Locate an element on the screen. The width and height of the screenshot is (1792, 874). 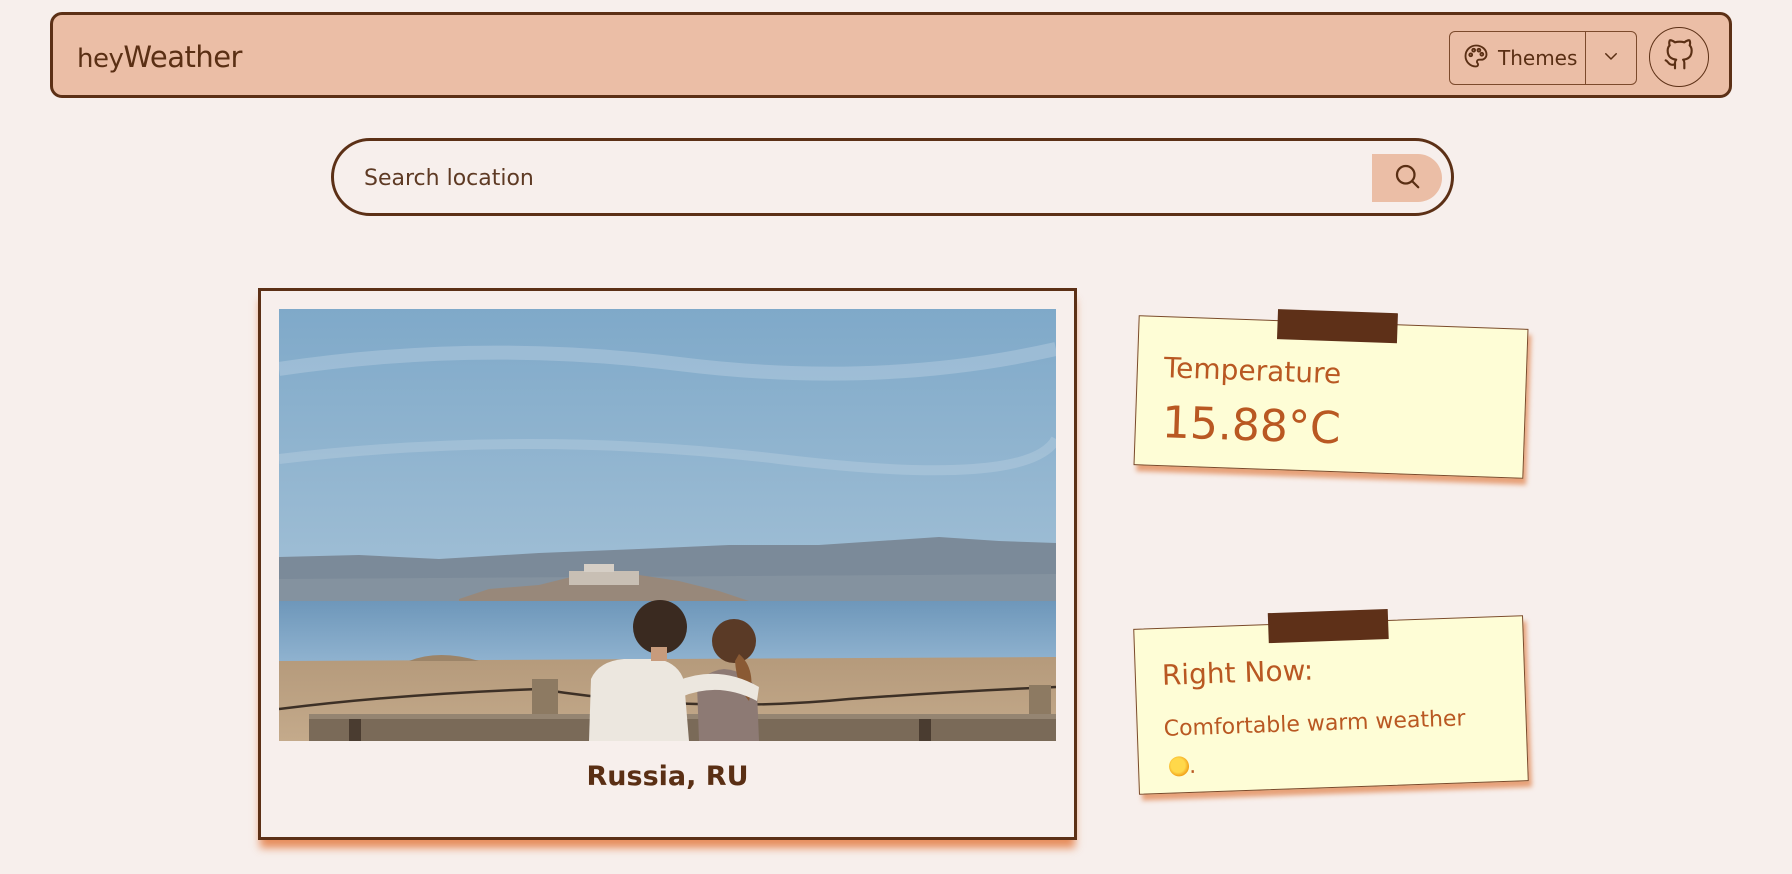
navbar: heyWeather Themes is located at coordinates (891, 55).